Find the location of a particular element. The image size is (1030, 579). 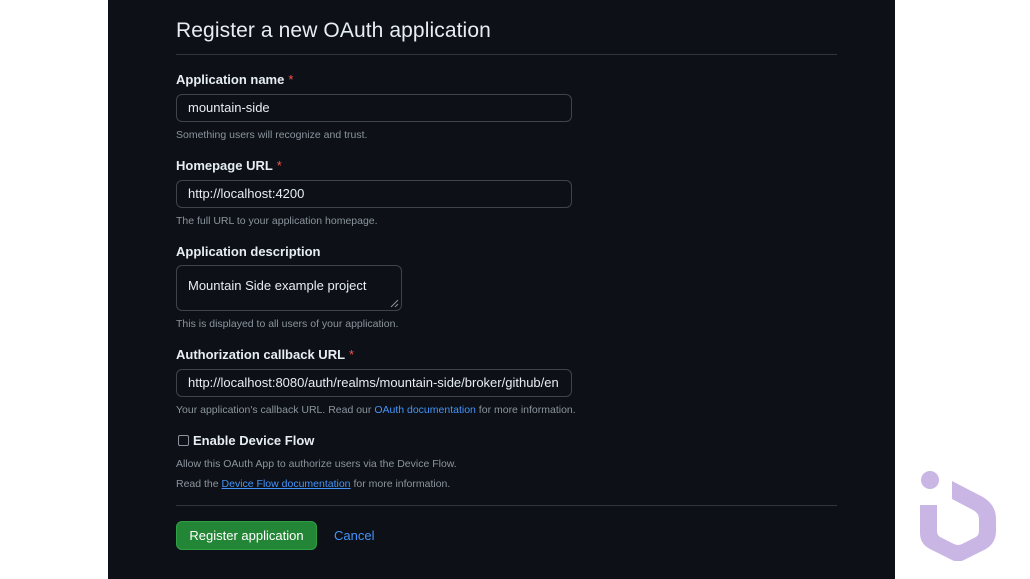

title-divider is located at coordinates (506, 54).